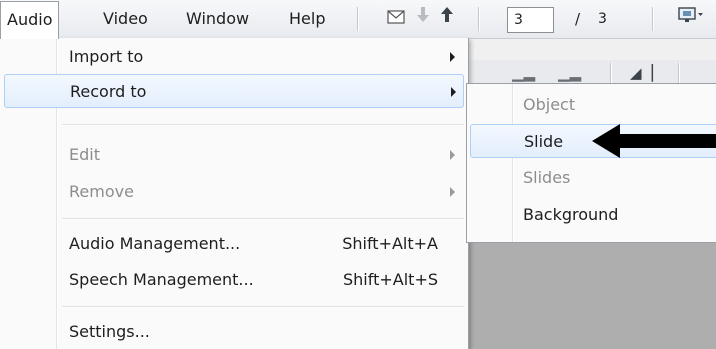 This screenshot has width=716, height=349. What do you see at coordinates (653, 141) in the screenshot?
I see `annotation-arrow-icon` at bounding box center [653, 141].